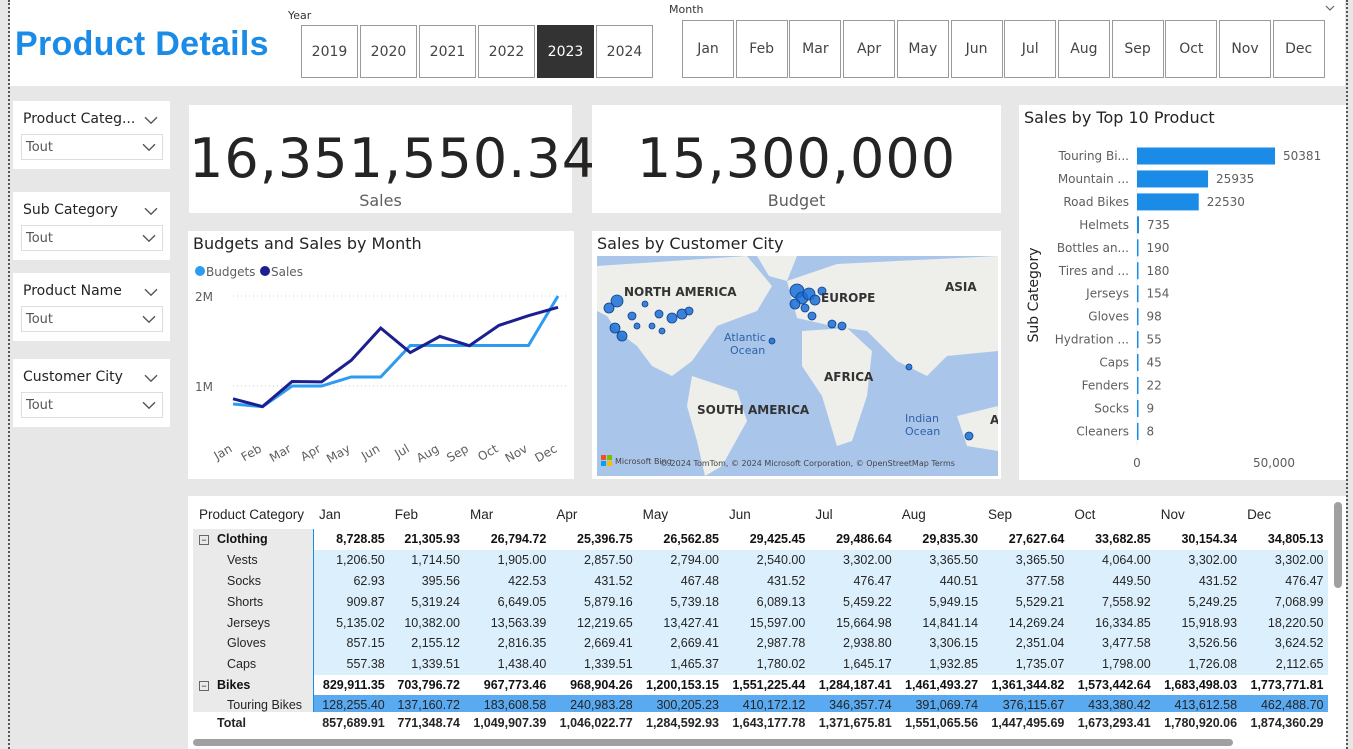 This screenshot has height=749, width=1353. What do you see at coordinates (1111, 602) in the screenshot?
I see `table-cell: 7,558.92` at bounding box center [1111, 602].